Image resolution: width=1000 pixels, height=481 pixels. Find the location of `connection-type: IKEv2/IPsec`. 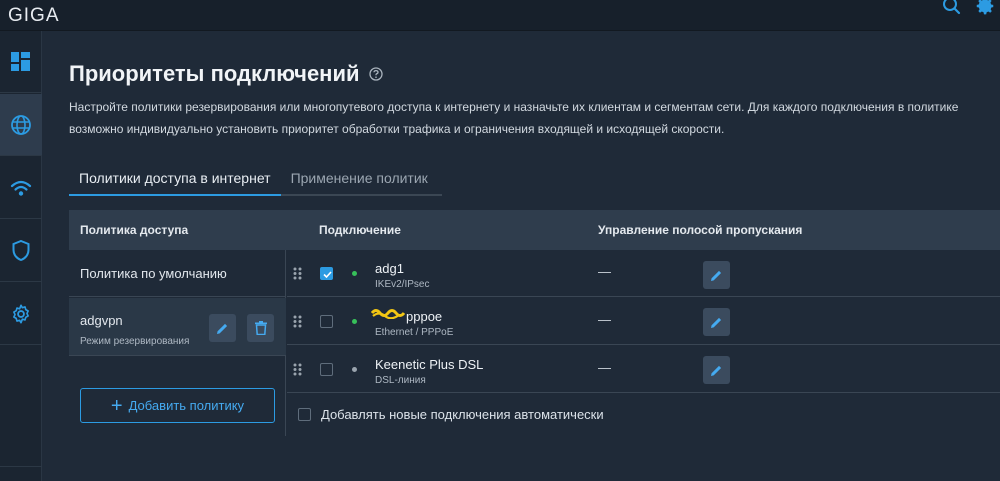

connection-type: IKEv2/IPsec is located at coordinates (402, 284).